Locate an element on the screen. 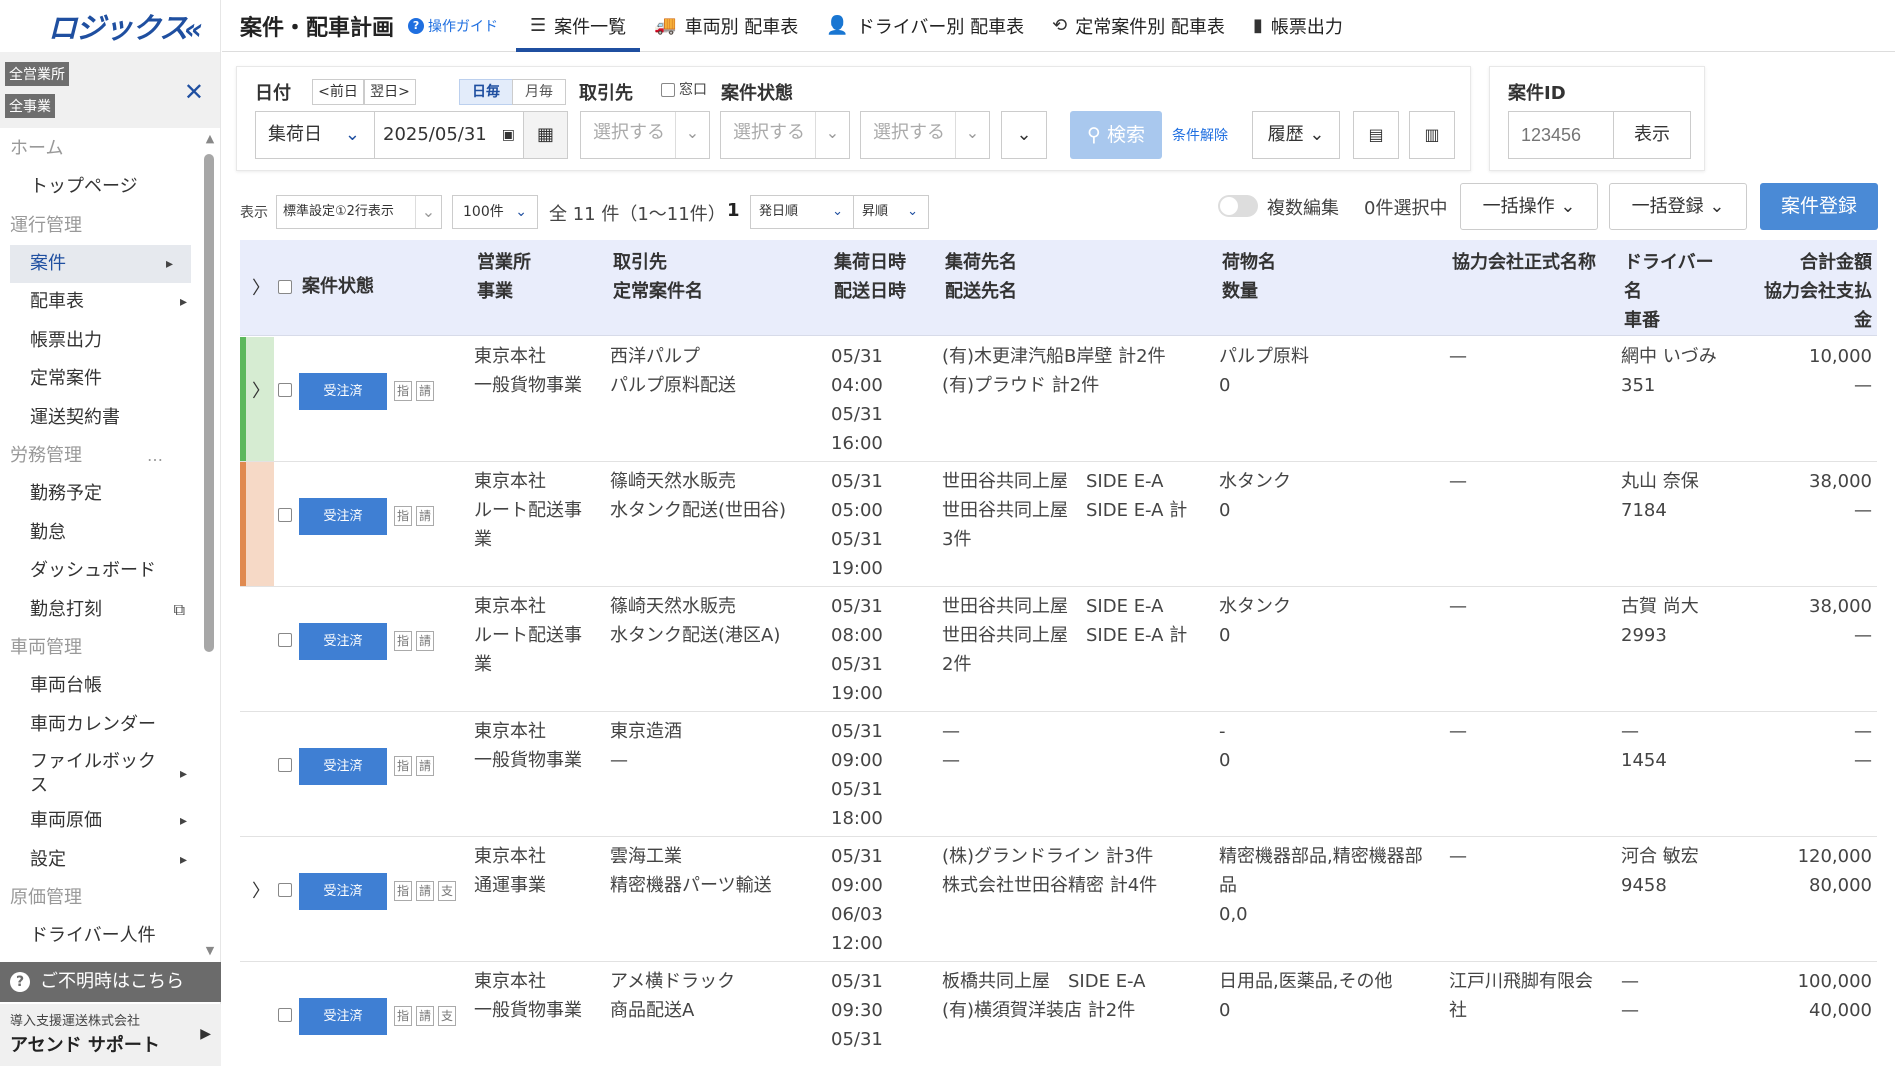 Image resolution: width=1895 pixels, height=1066 pixels. bulk-operations-dropdown: 一括操作 ⌄ is located at coordinates (1529, 206).